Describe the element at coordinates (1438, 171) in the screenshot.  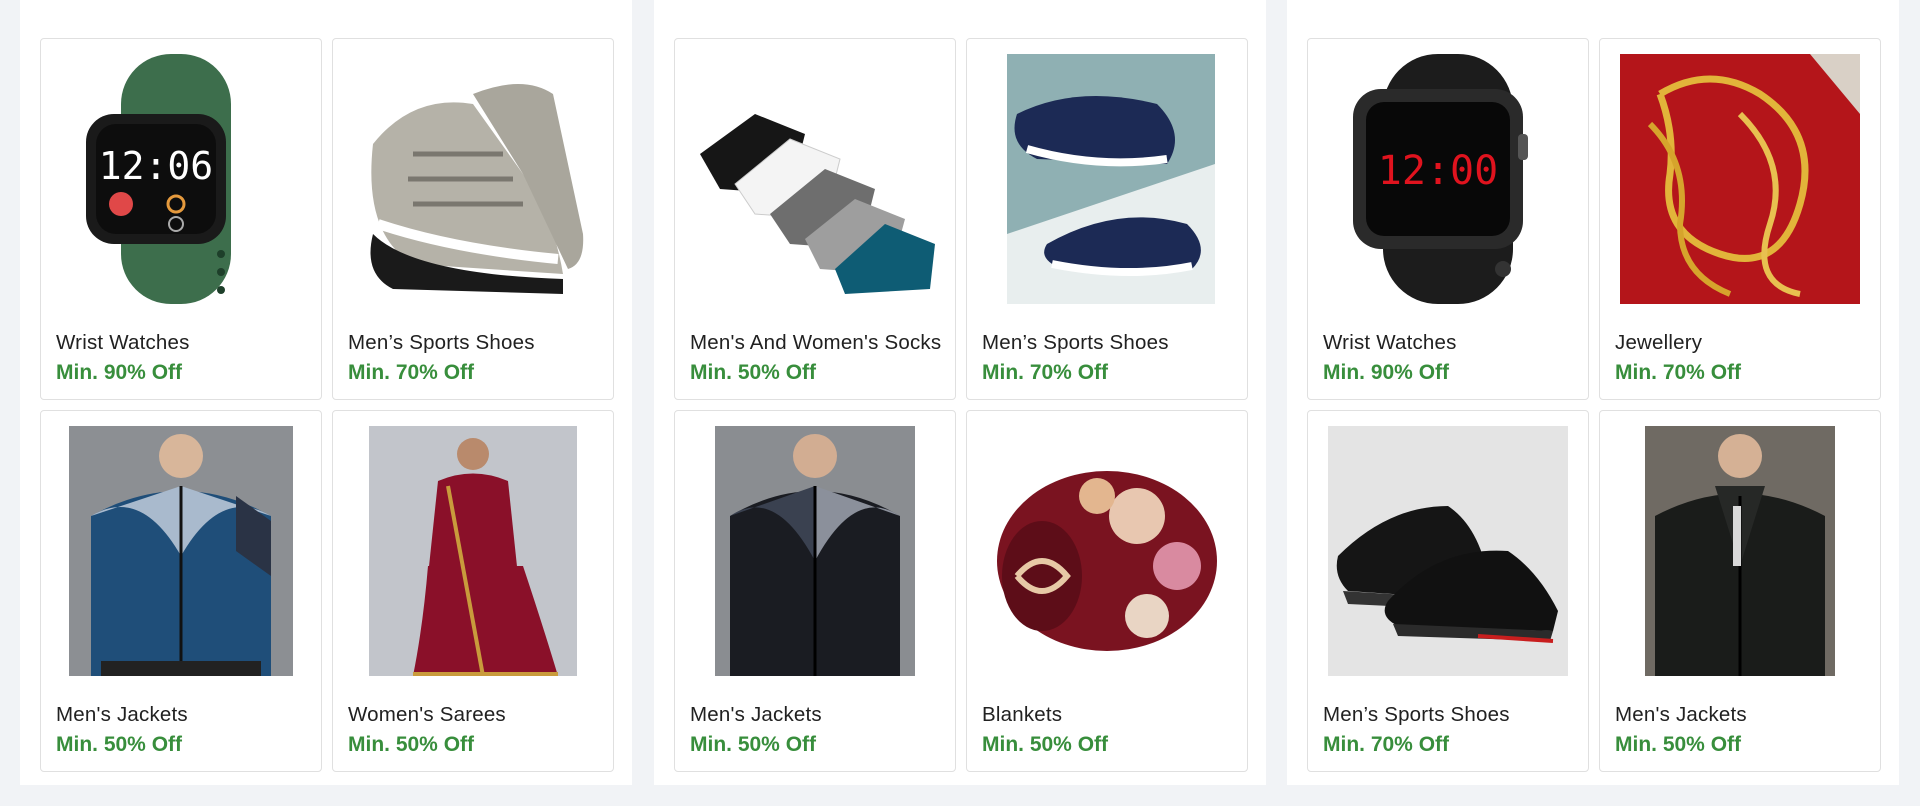
I see `svg-text: 12:00` at that location.